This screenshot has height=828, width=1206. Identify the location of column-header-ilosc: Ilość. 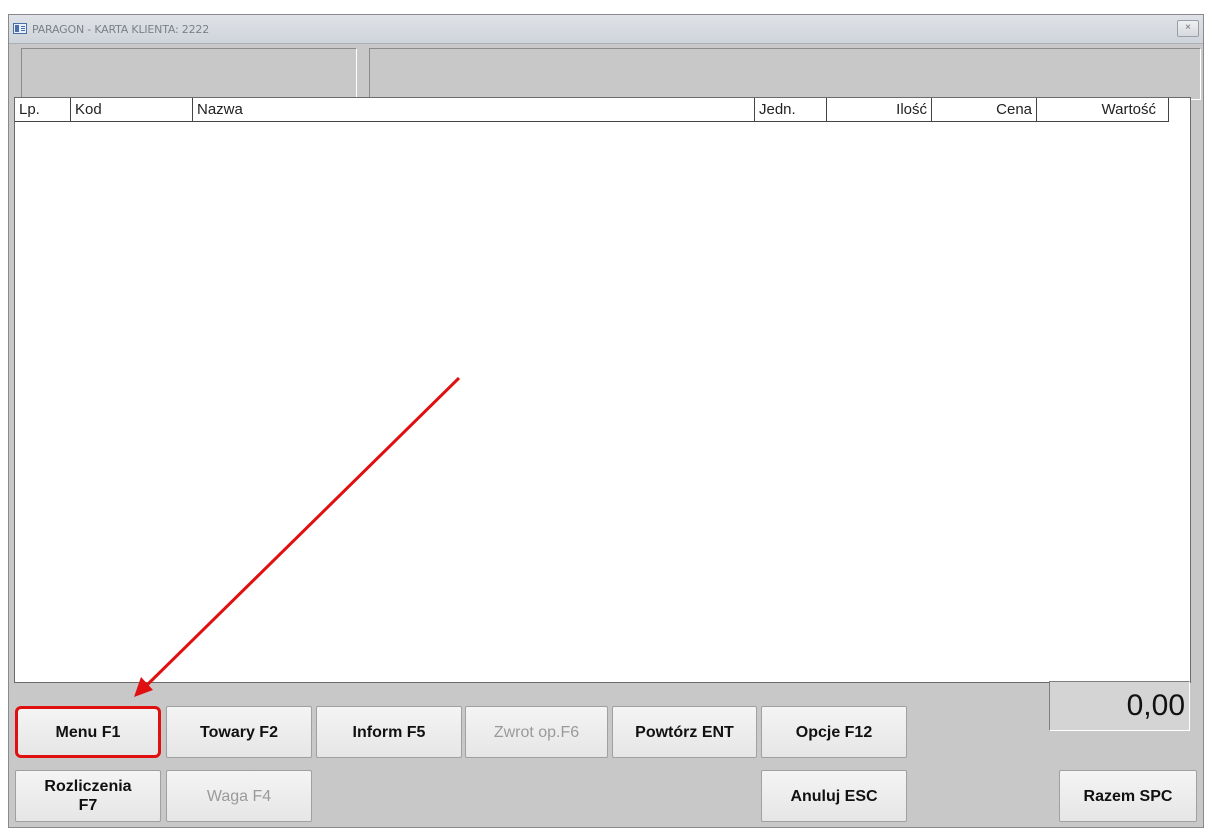
(879, 110).